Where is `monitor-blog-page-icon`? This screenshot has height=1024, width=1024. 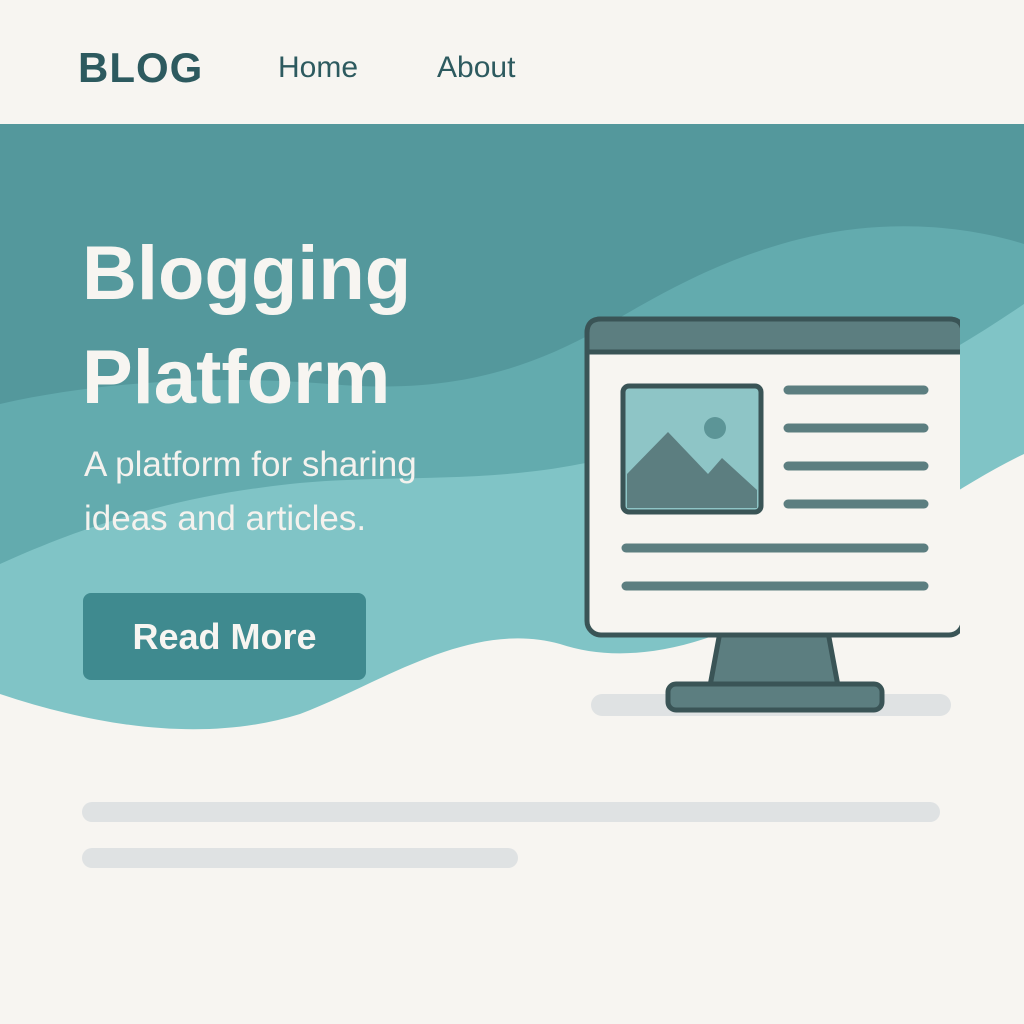
monitor-blog-page-icon is located at coordinates (772, 516).